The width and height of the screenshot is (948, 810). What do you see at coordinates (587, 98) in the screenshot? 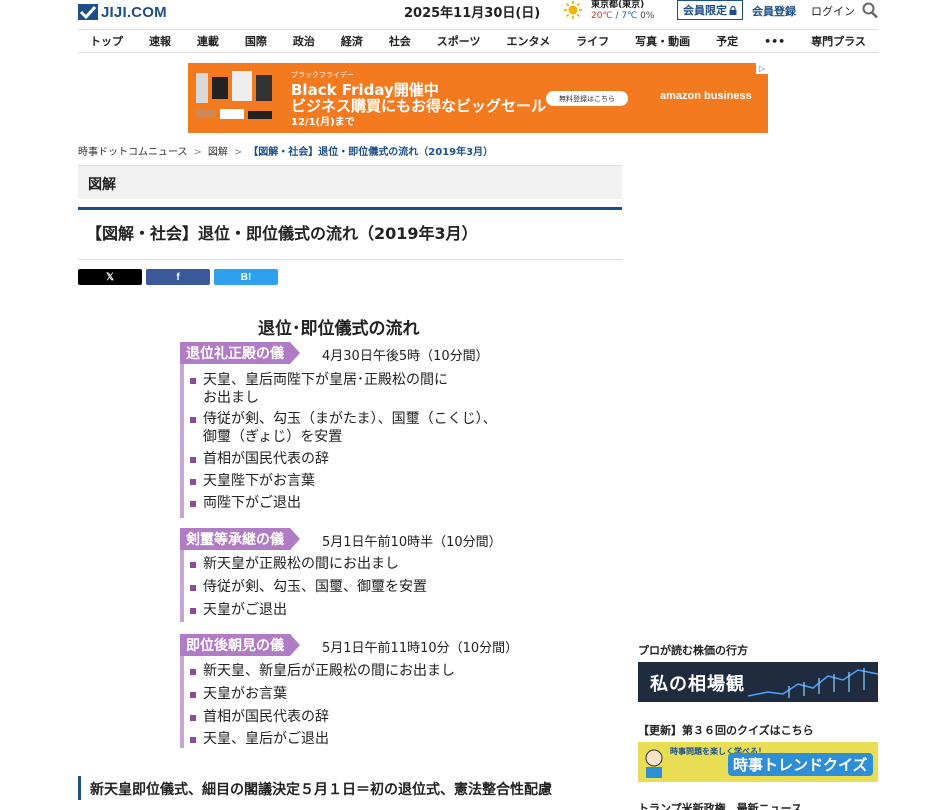
I see `ad-cta-button: 無料登録はこちら` at bounding box center [587, 98].